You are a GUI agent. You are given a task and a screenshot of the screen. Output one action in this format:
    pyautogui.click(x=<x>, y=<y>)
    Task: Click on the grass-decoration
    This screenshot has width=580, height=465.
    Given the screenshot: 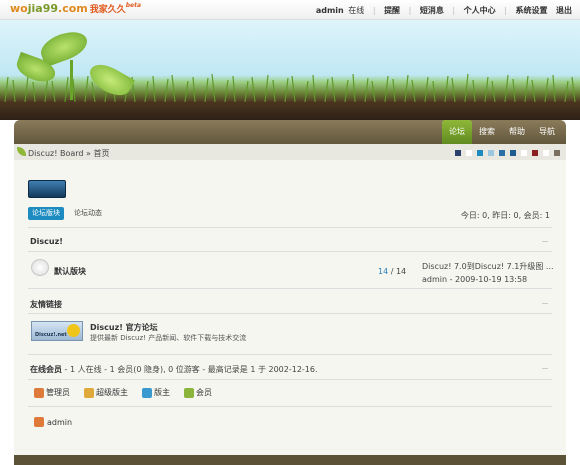 What is the action you would take?
    pyautogui.click(x=290, y=87)
    